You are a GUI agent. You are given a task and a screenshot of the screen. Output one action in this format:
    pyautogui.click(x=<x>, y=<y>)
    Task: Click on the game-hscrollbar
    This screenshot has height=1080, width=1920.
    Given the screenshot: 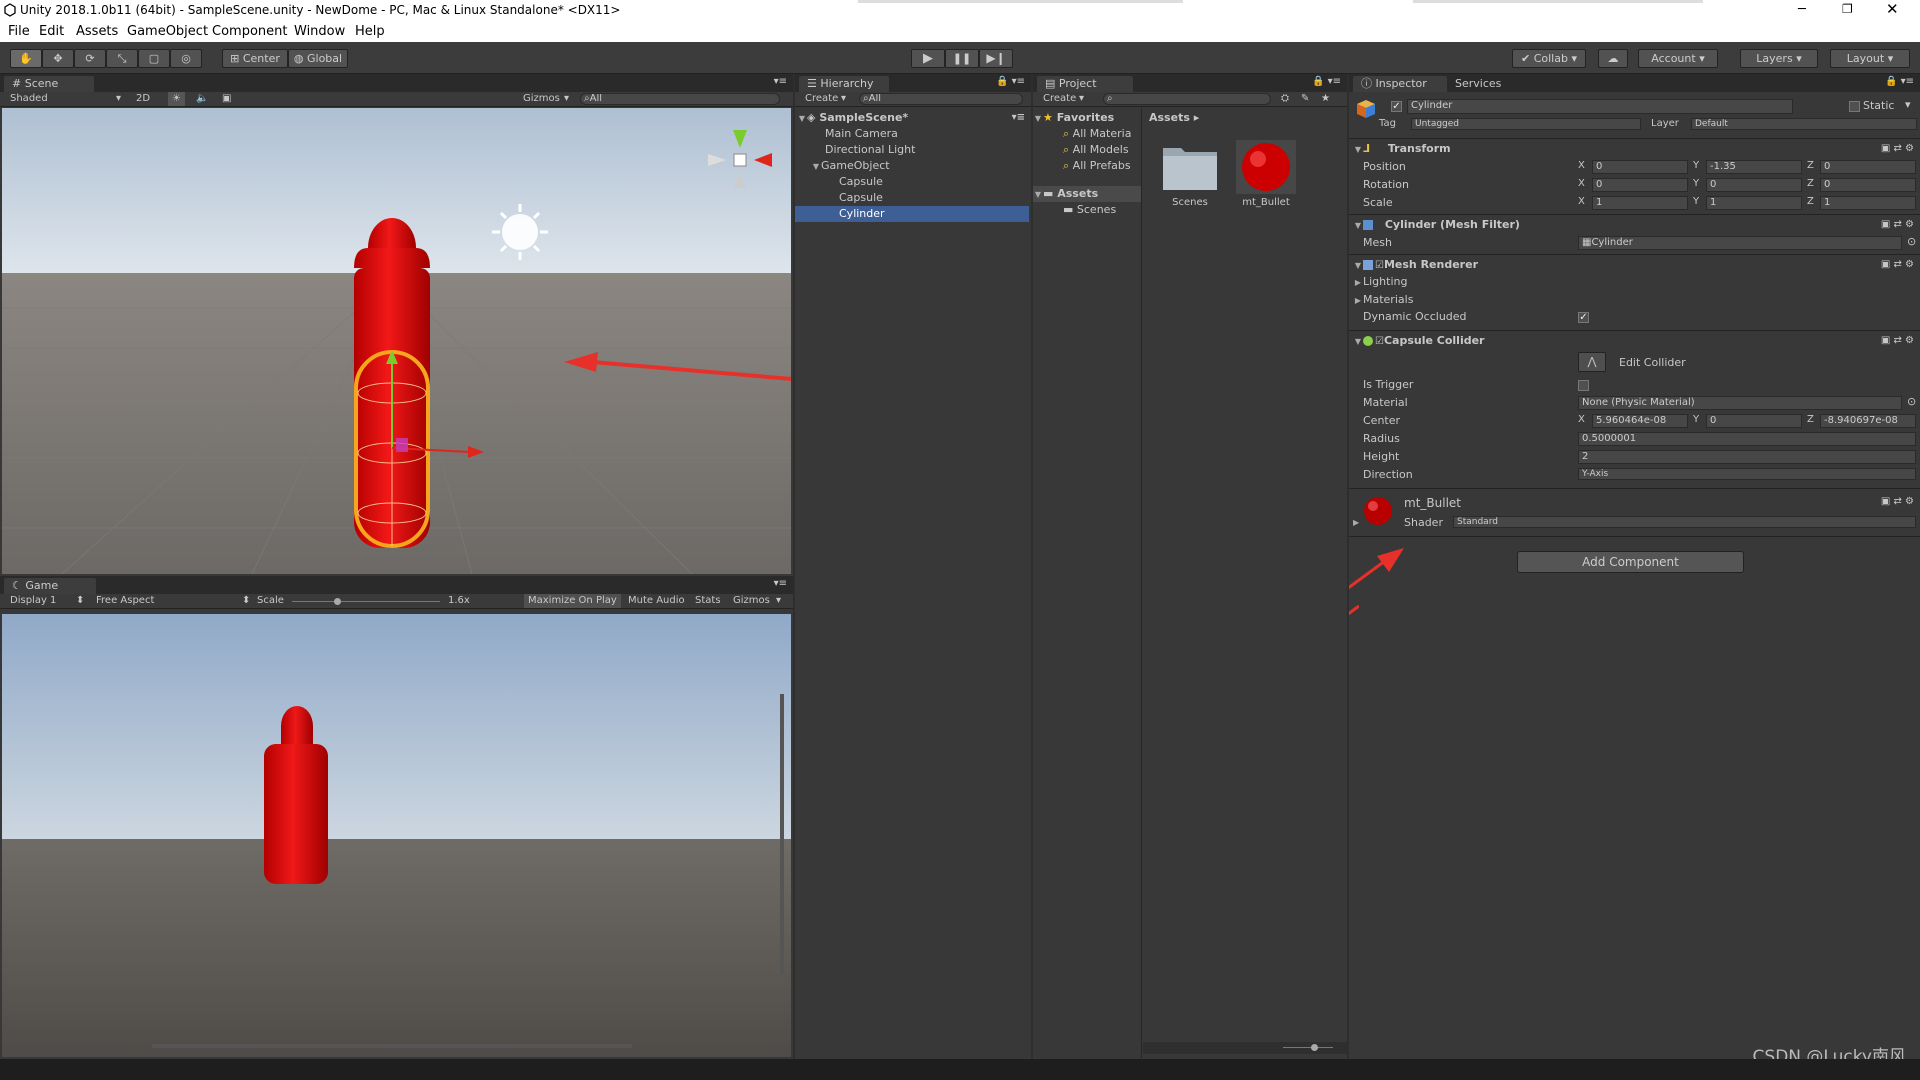 What is the action you would take?
    pyautogui.click(x=392, y=1046)
    